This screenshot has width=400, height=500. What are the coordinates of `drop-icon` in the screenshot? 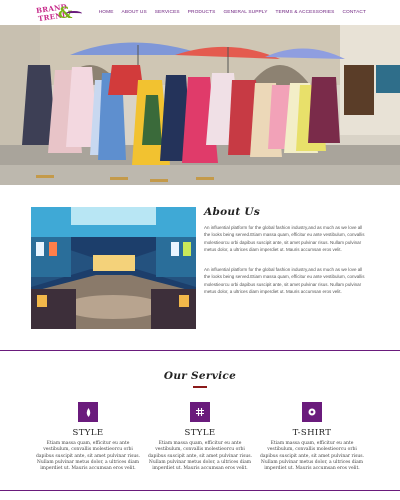 It's located at (88, 412).